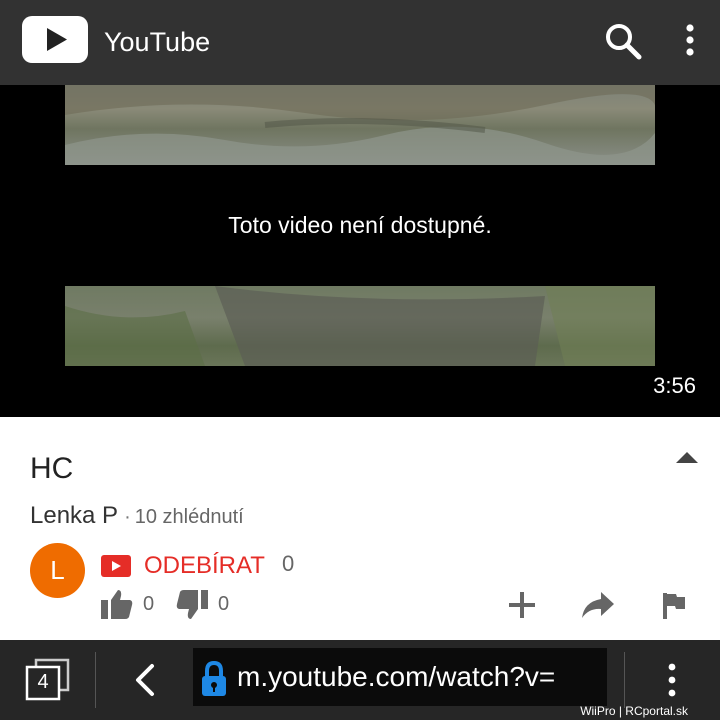 The image size is (720, 720). What do you see at coordinates (522, 605) in the screenshot?
I see `add-to-playlist-icon` at bounding box center [522, 605].